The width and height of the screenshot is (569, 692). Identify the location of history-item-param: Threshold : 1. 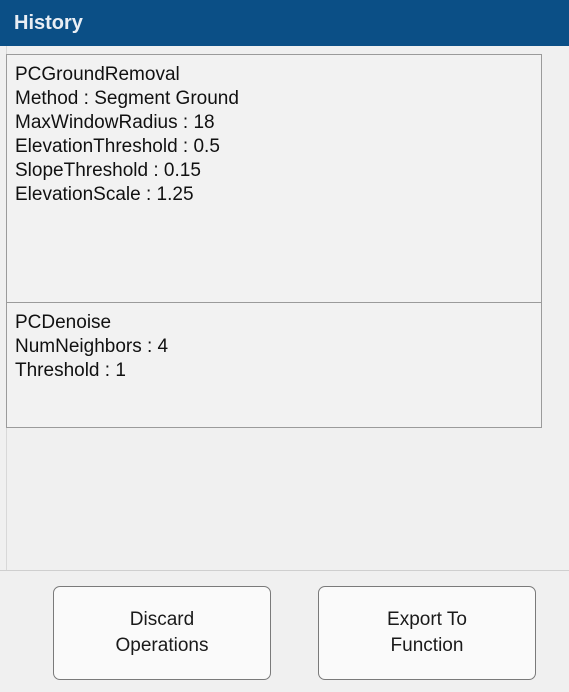
(70, 370).